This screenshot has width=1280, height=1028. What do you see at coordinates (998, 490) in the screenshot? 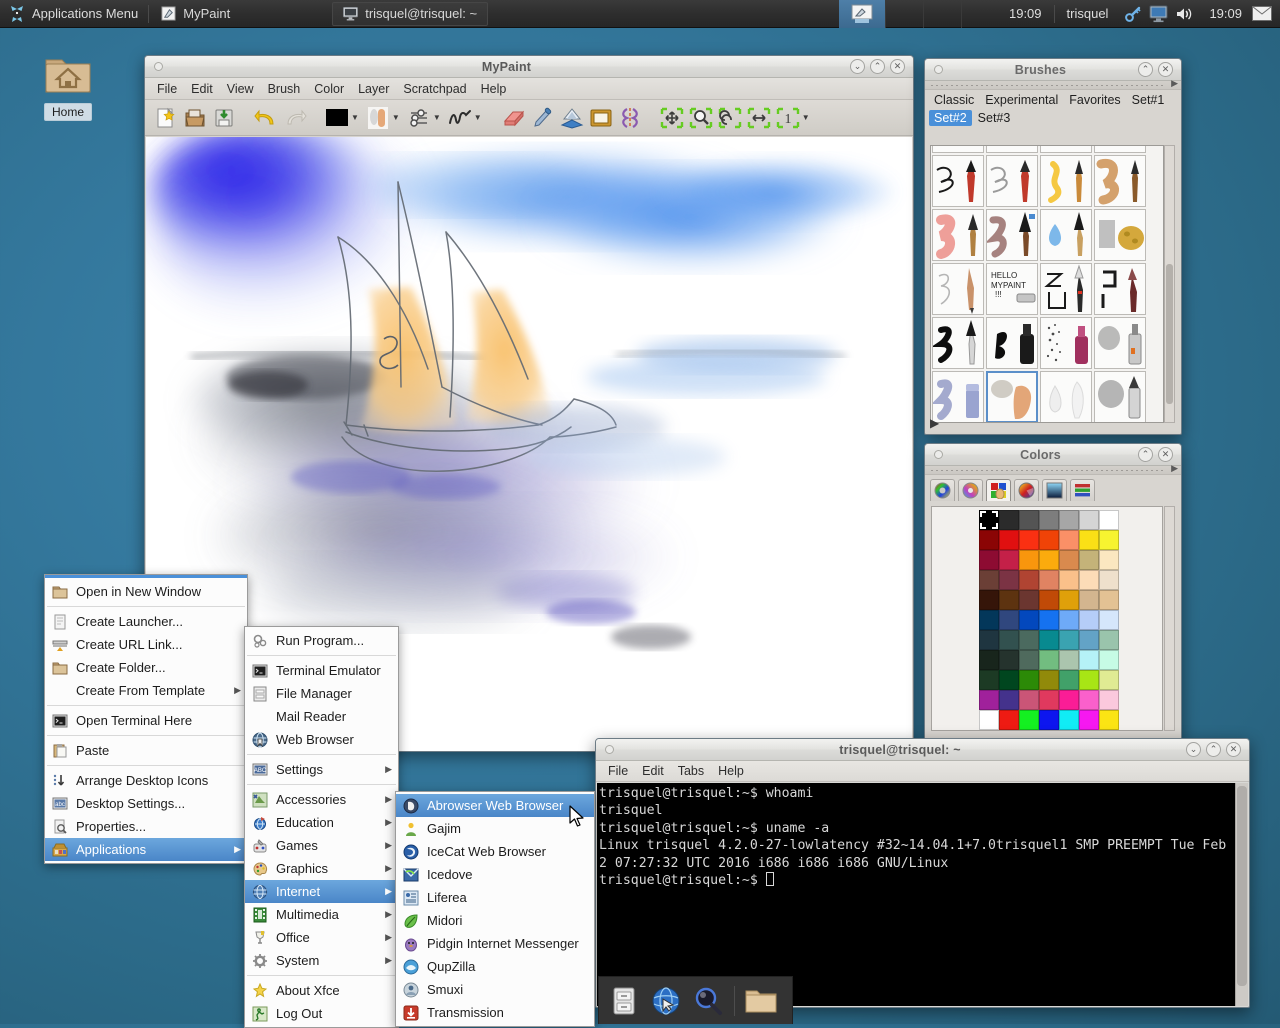
I see `palette-icon` at bounding box center [998, 490].